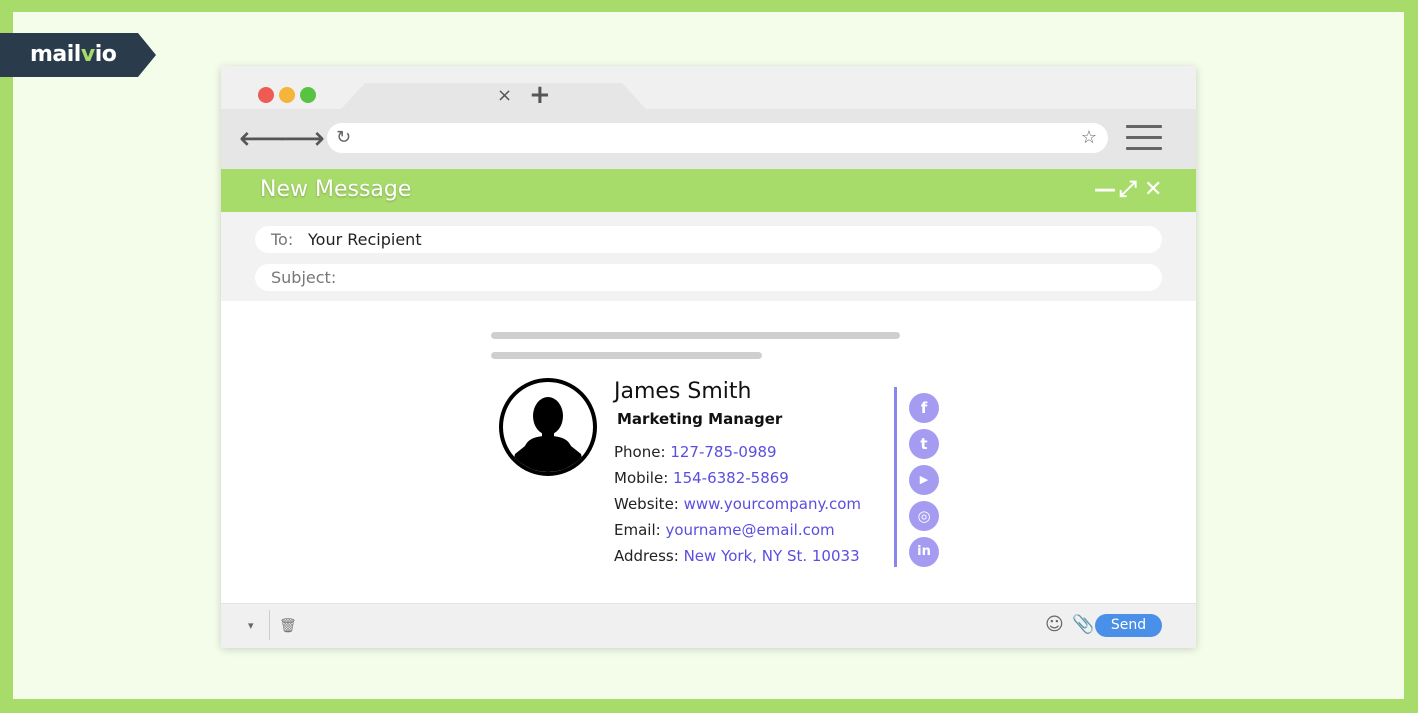  What do you see at coordinates (708, 87) in the screenshot?
I see `tab-bar: × +` at bounding box center [708, 87].